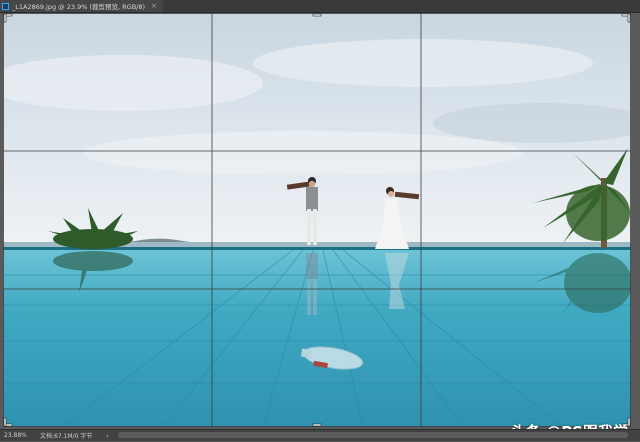 The height and width of the screenshot is (442, 640). What do you see at coordinates (320, 6) in the screenshot?
I see `document-tab-bar: _L1A2869.jpg @ 23.9% (裁剪预览, RGB/8) ×` at bounding box center [320, 6].